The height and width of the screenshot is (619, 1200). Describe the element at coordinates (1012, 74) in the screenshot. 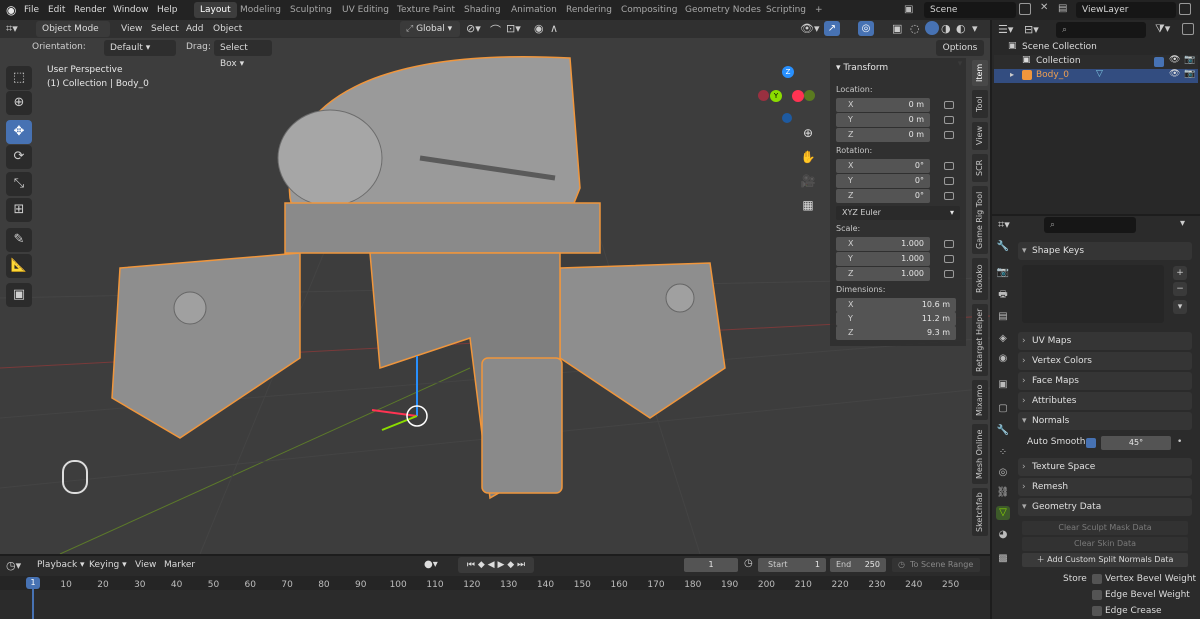

I see `expand-arrow-icon: ▸` at that location.